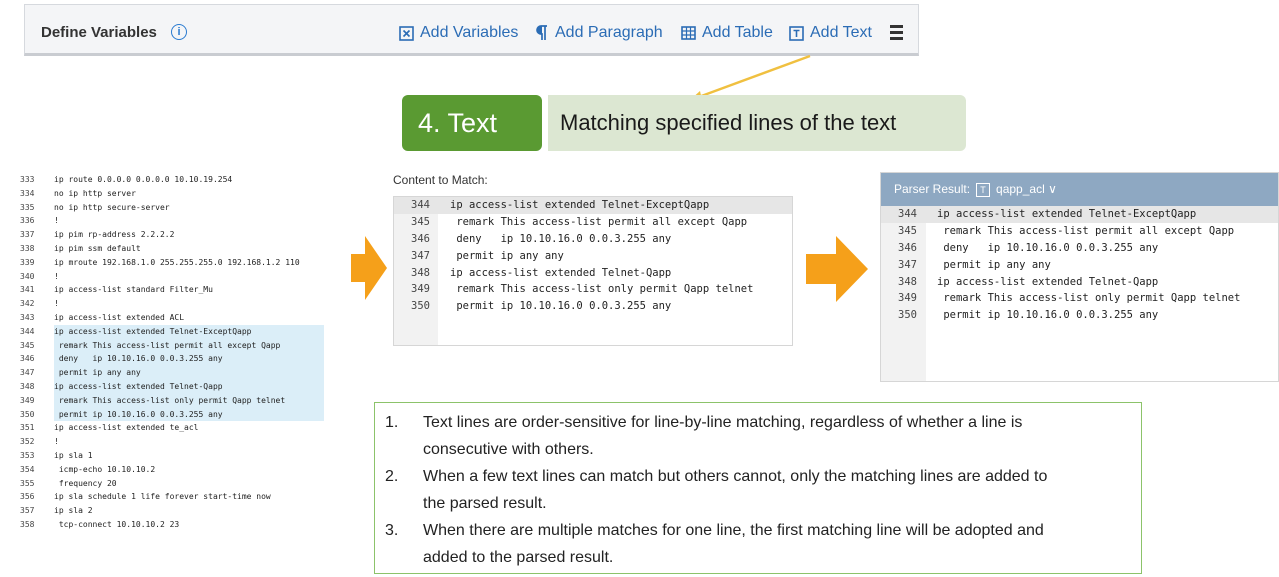  Describe the element at coordinates (392, 476) in the screenshot. I see `note-number: 2.` at that location.